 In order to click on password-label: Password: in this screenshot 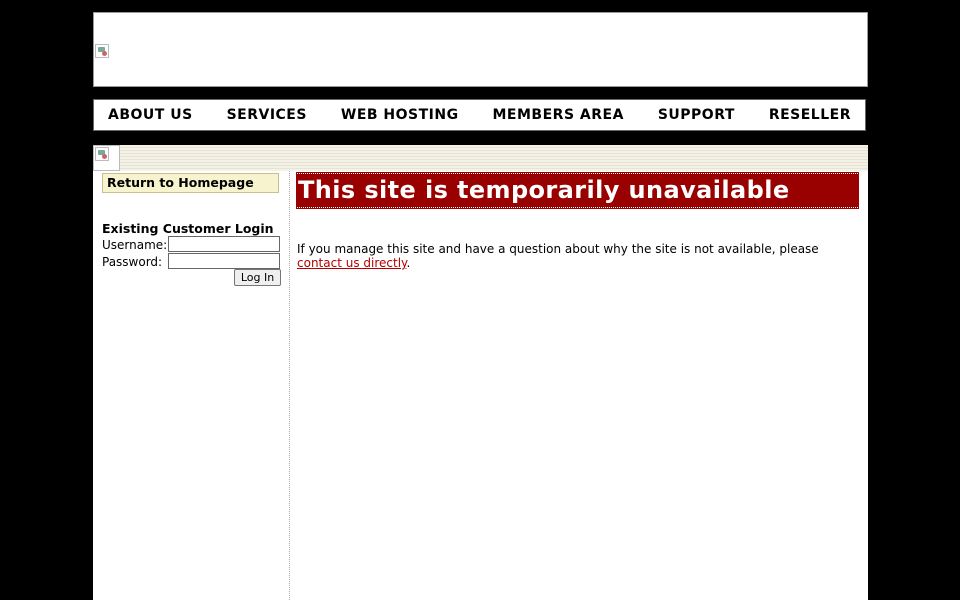, I will do `click(132, 262)`.